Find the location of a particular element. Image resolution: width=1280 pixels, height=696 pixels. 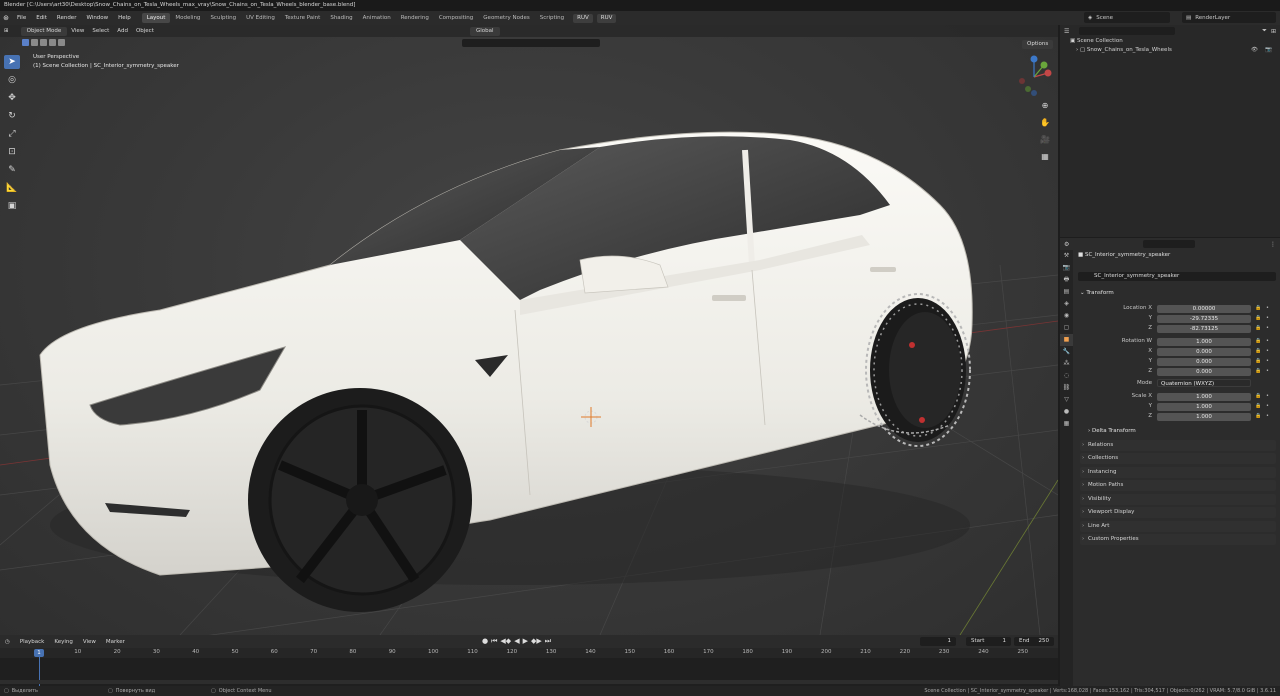

scale-z-field: 1.000 is located at coordinates (1204, 417).